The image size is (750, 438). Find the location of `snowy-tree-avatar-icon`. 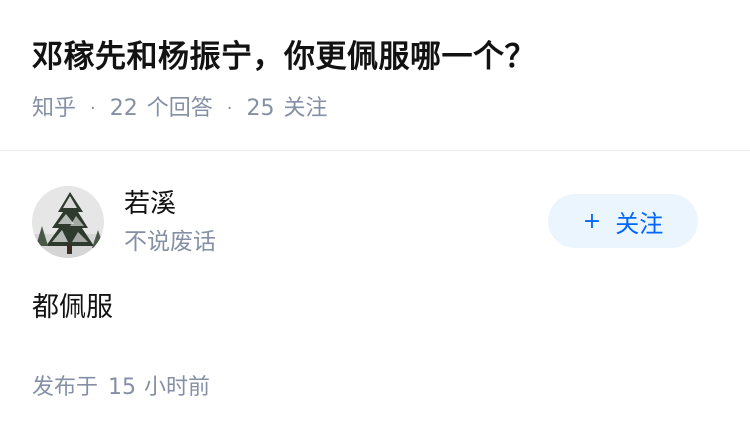

snowy-tree-avatar-icon is located at coordinates (68, 222).